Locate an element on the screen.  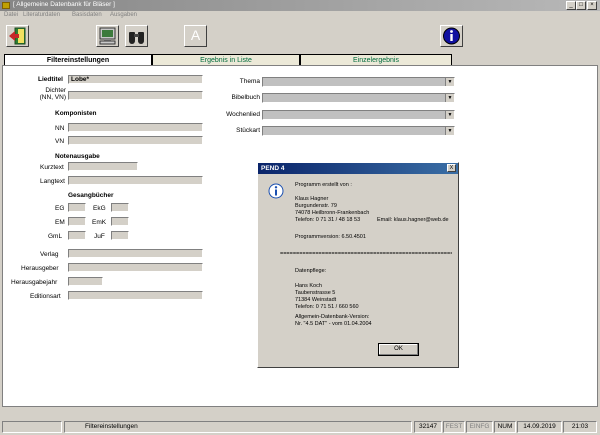
exit-door-icon is located at coordinates (17, 36).